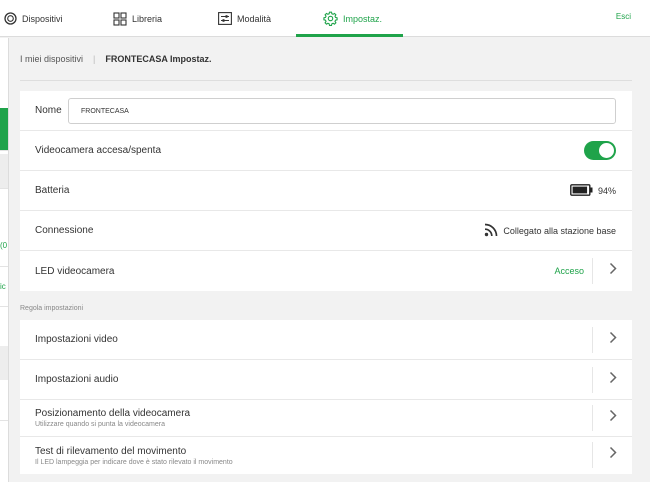 This screenshot has width=650, height=482. Describe the element at coordinates (326, 80) in the screenshot. I see `breadcrumb-divider` at that location.